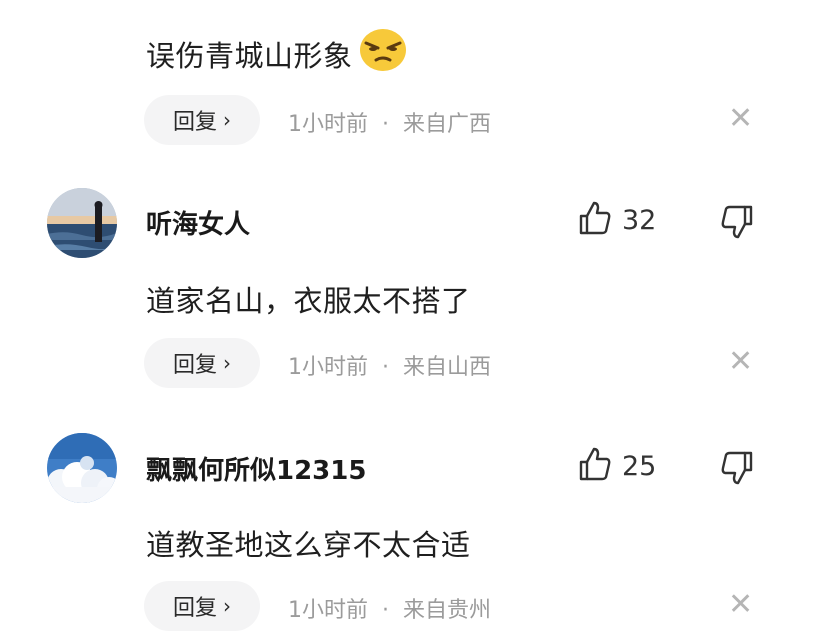 Image resolution: width=814 pixels, height=636 pixels. I want to click on comment-text: 误伤青城山形象, so click(276, 53).